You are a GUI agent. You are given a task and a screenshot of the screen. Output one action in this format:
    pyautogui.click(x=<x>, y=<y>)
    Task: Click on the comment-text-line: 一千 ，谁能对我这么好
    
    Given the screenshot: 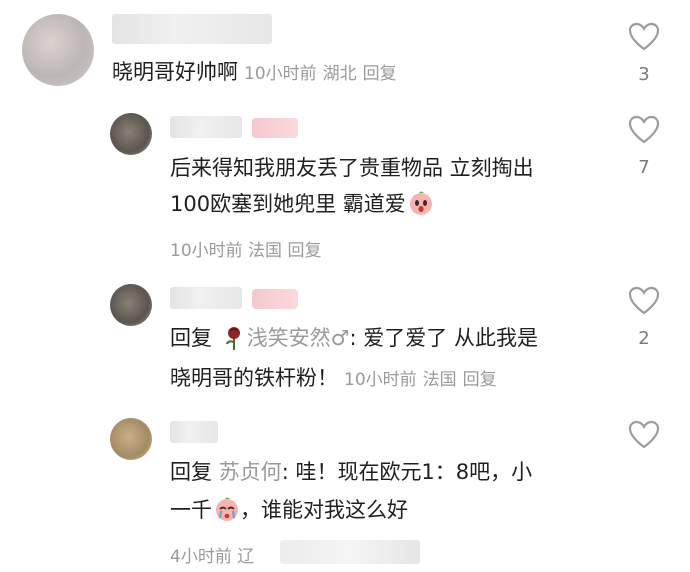 What is the action you would take?
    pyautogui.click(x=289, y=510)
    